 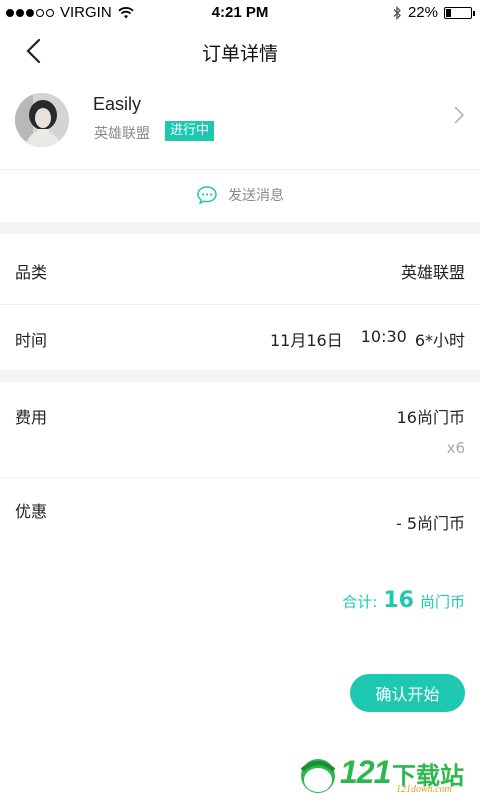 What do you see at coordinates (240, 337) in the screenshot?
I see `time-row: 时间 11月16日 10:30 6*小时` at bounding box center [240, 337].